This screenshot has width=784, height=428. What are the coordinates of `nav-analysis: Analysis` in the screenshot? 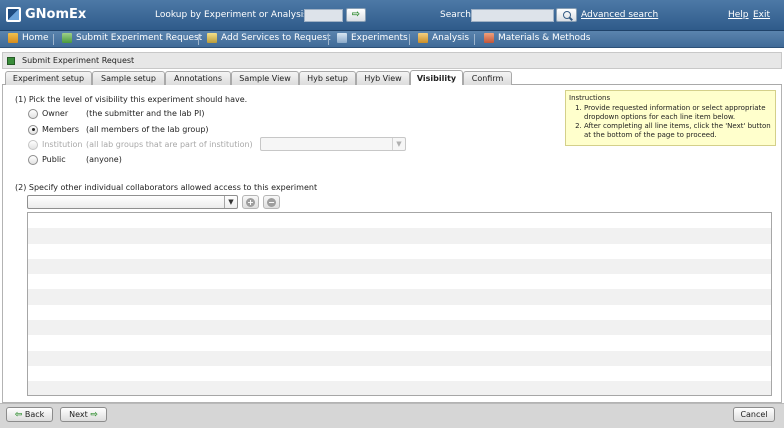 It's located at (443, 38).